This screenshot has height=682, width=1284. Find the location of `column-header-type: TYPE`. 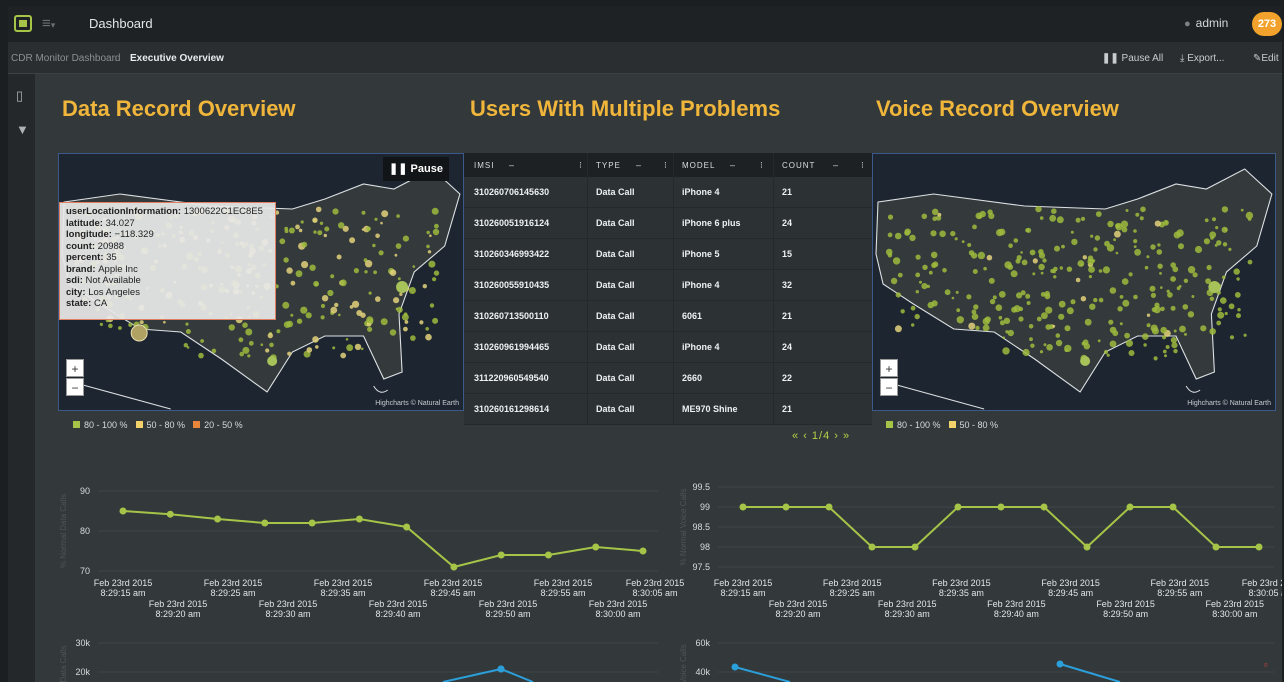

column-header-type: TYPE is located at coordinates (608, 165).